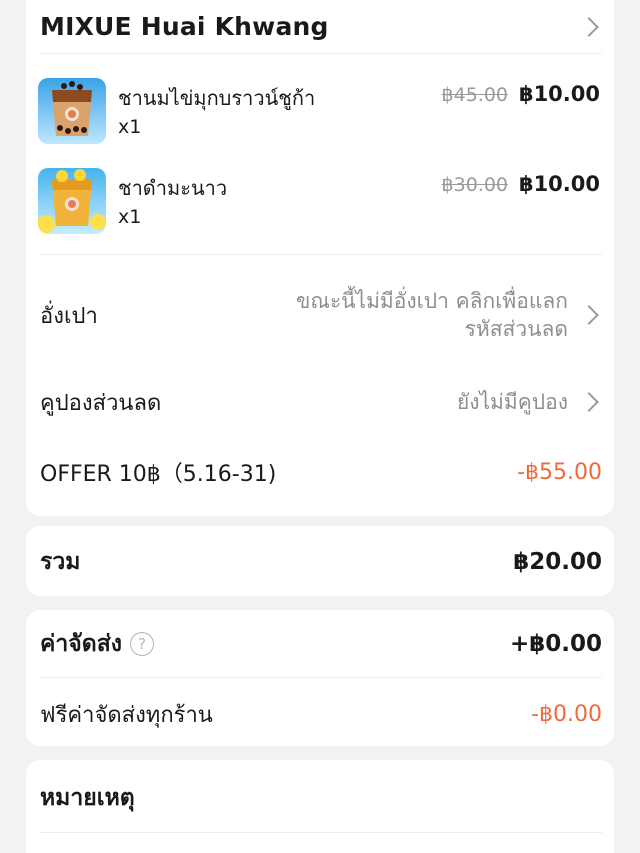  I want to click on total-label: รวม, so click(60, 562).